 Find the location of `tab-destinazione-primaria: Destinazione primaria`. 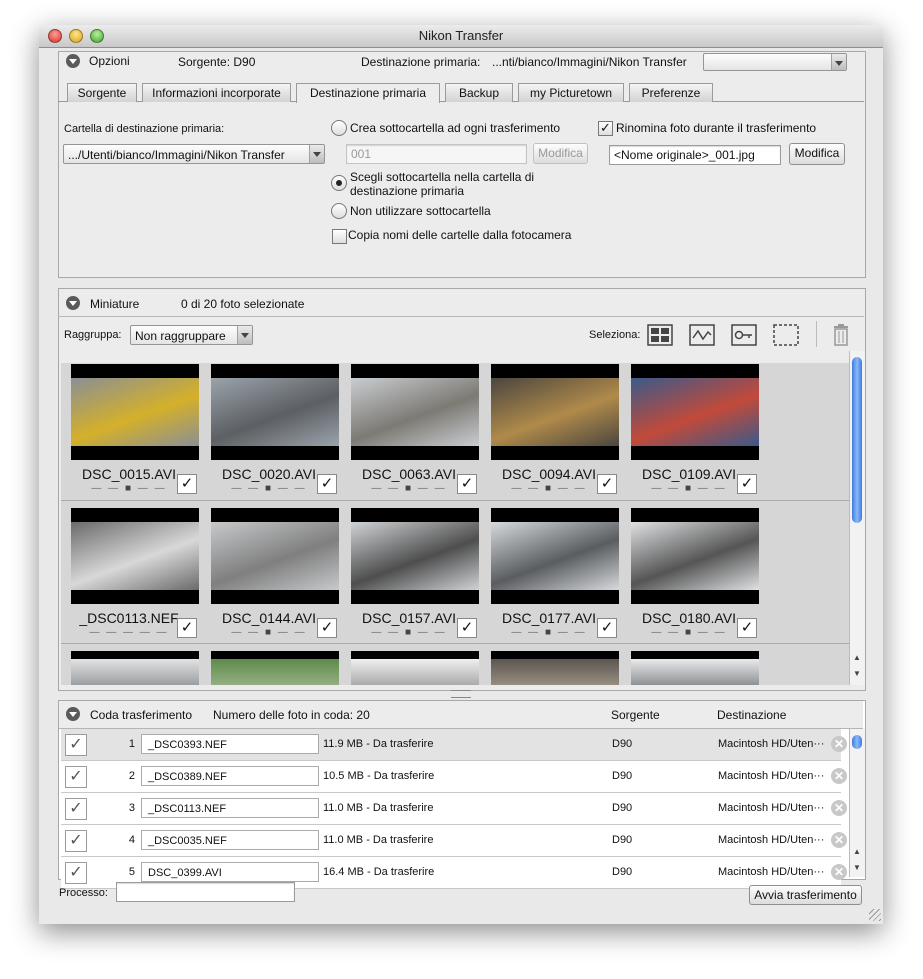

tab-destinazione-primaria: Destinazione primaria is located at coordinates (368, 93).